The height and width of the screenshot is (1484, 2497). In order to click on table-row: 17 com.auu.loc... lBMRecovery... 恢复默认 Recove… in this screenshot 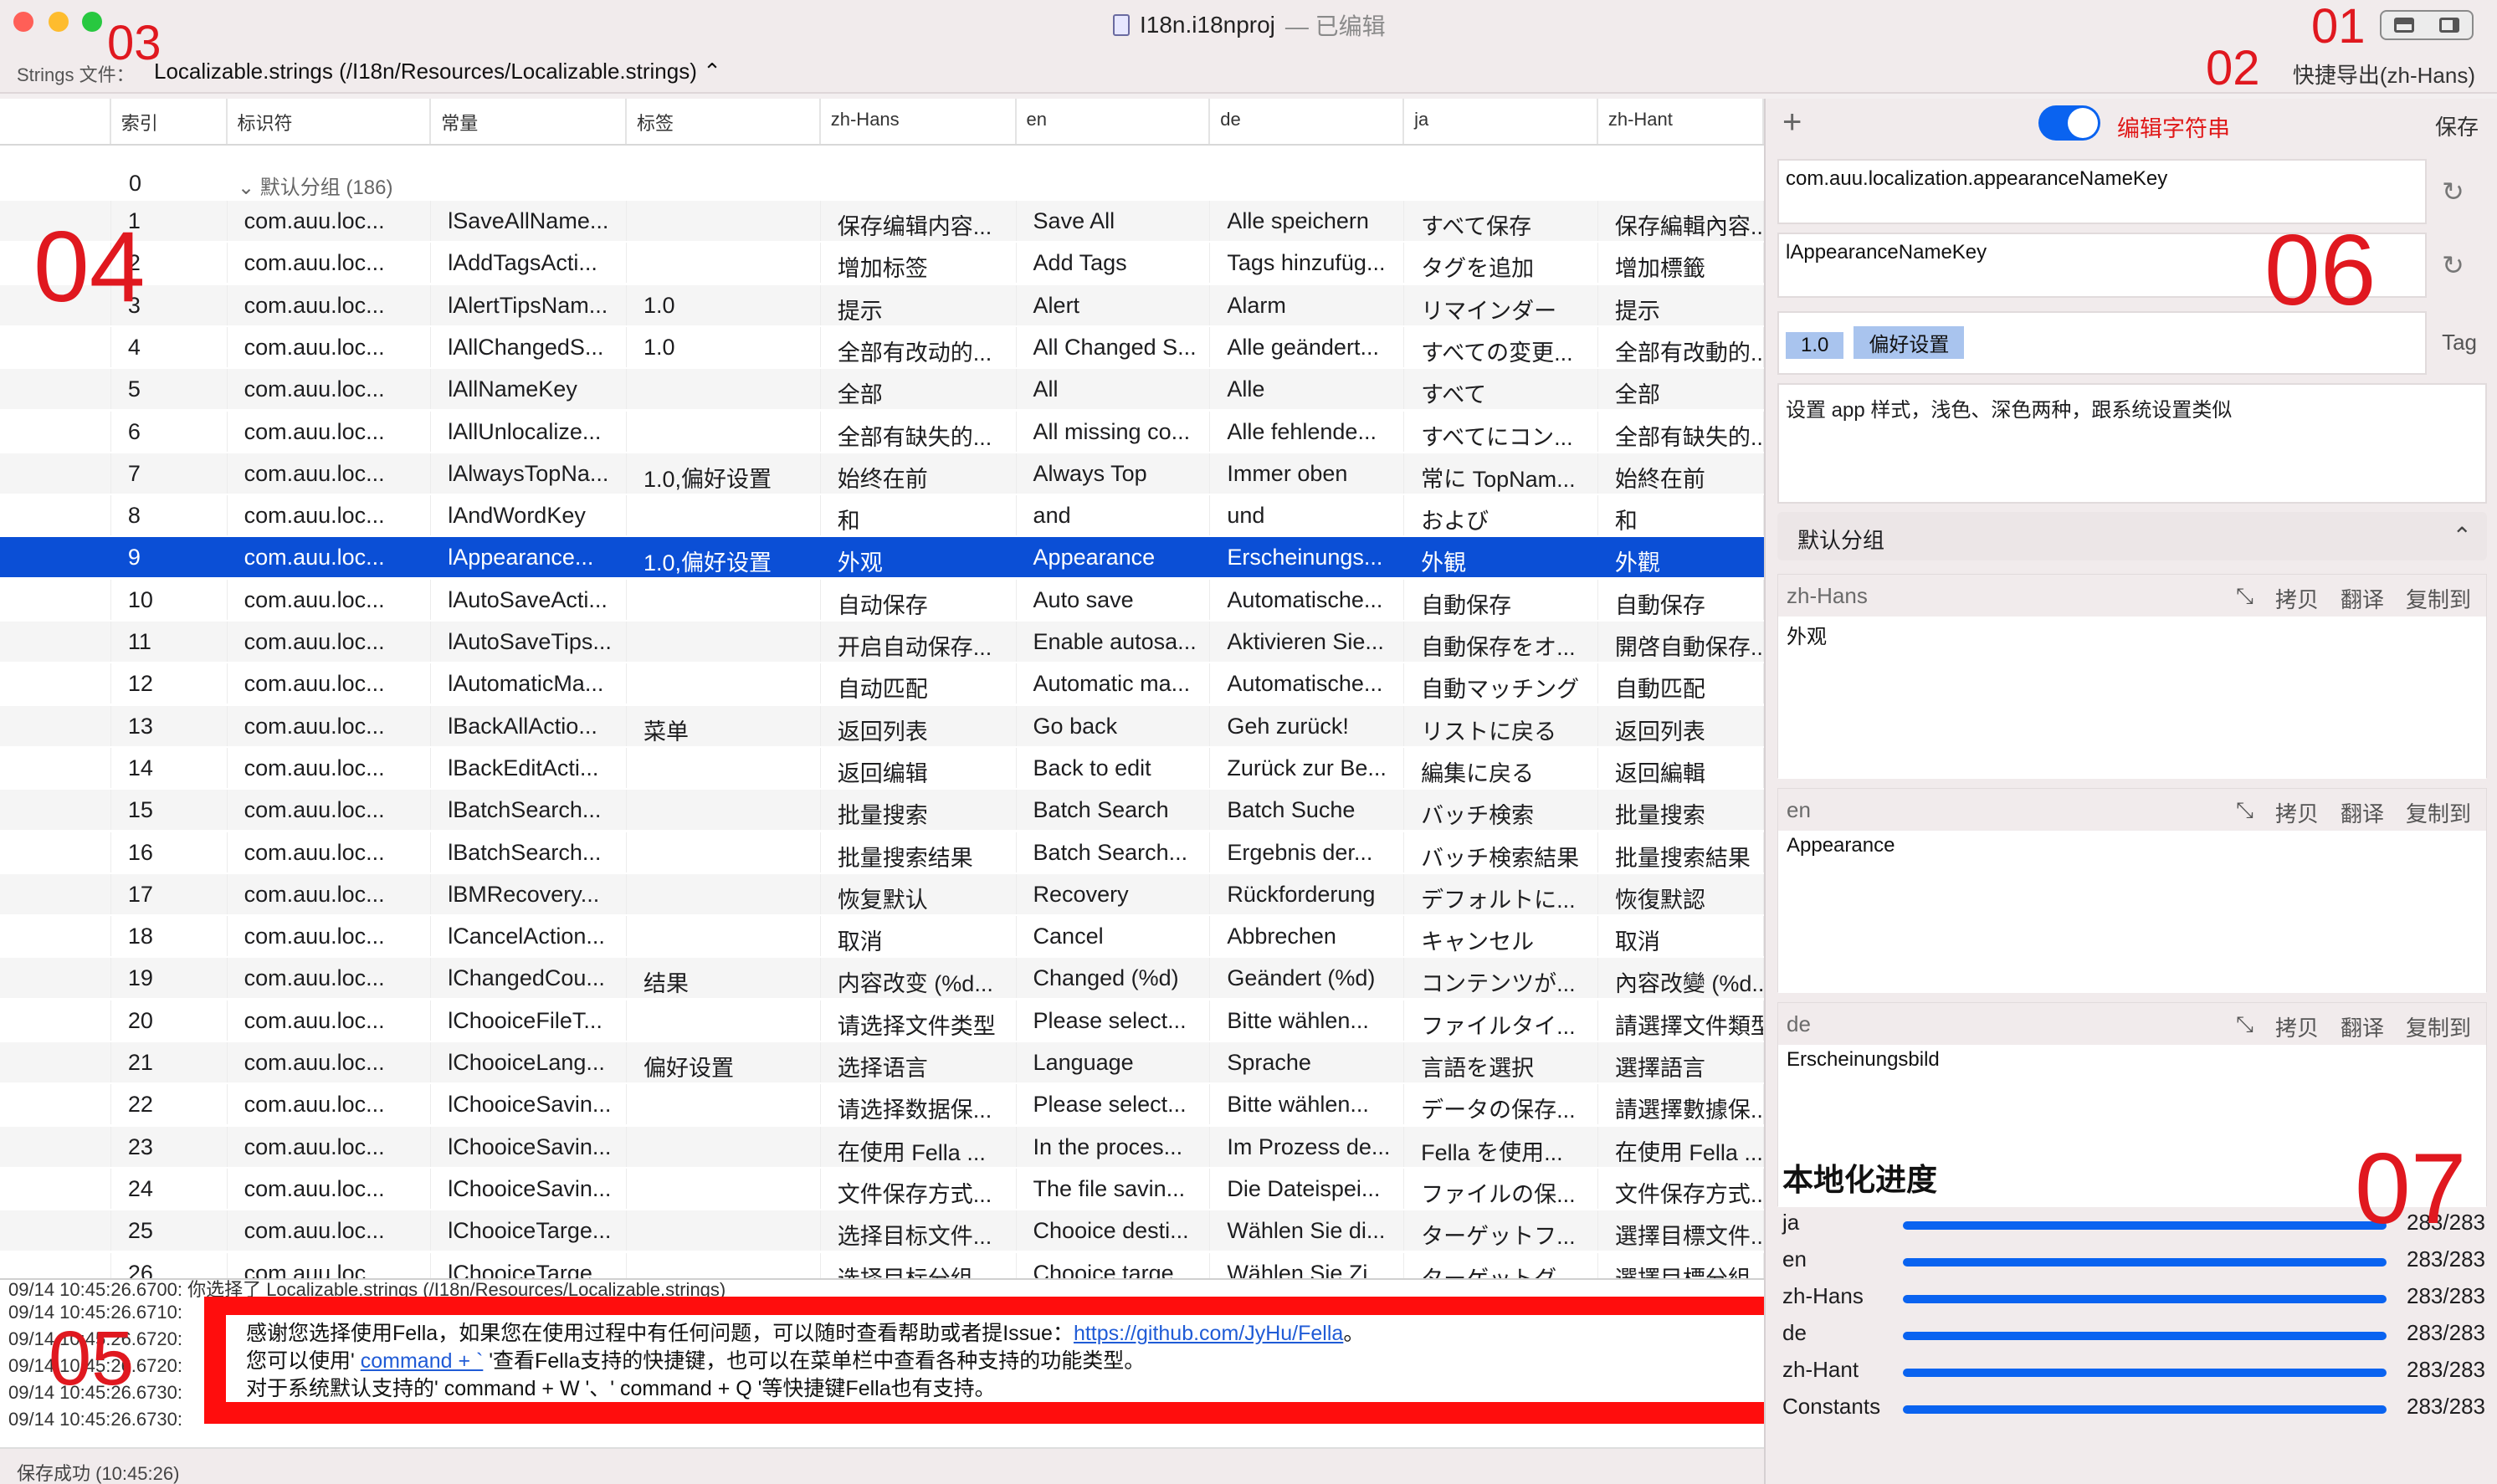, I will do `click(882, 893)`.